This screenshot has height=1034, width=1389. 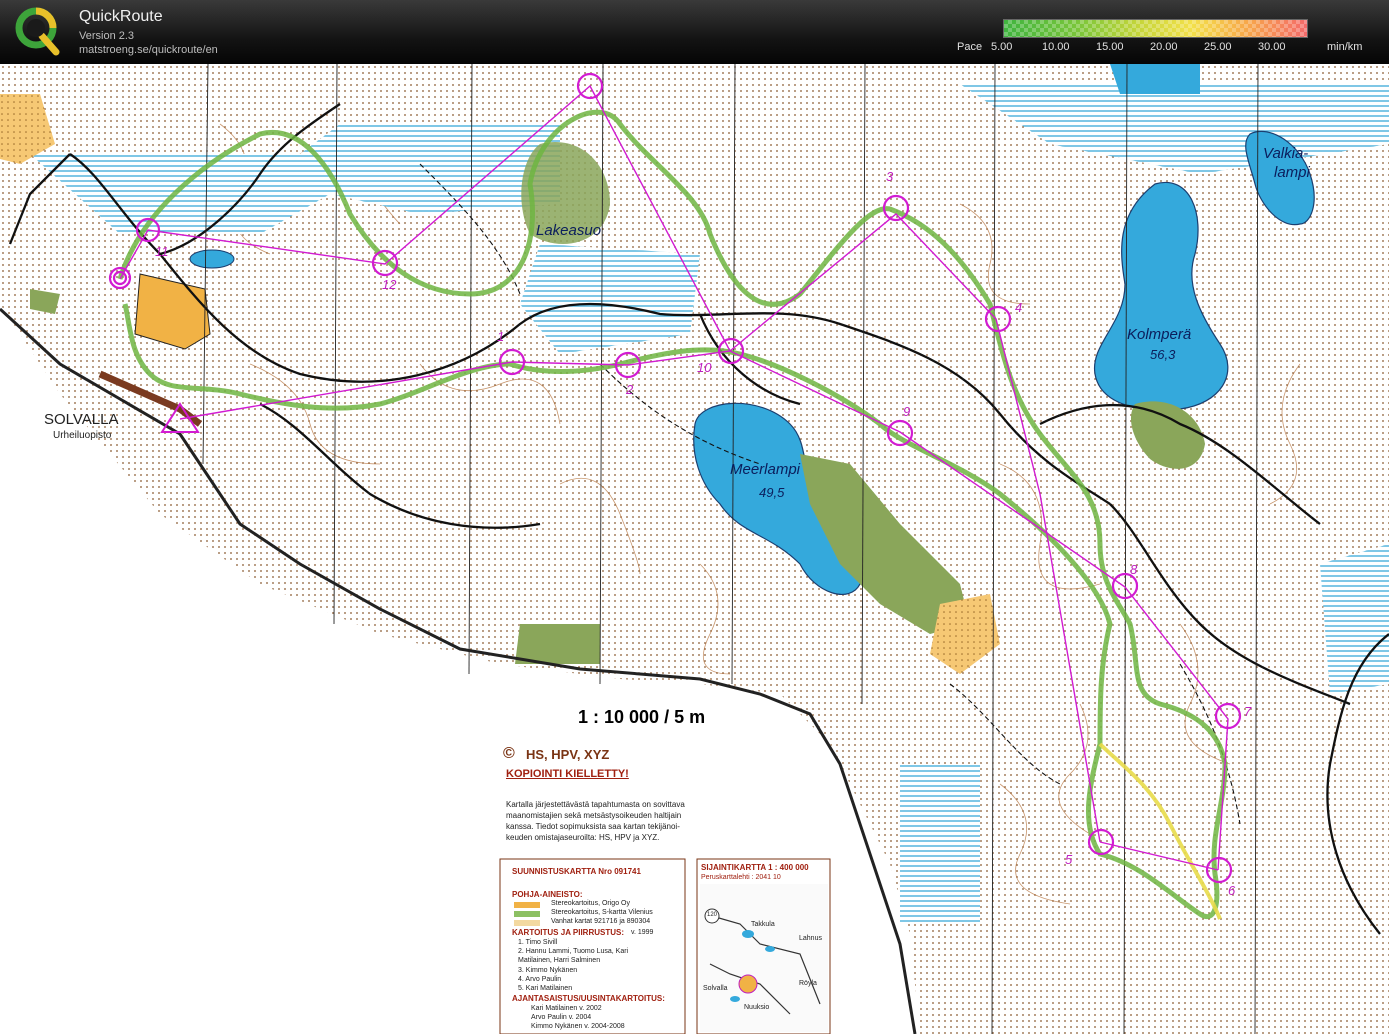 I want to click on control-number: 8, so click(x=1134, y=569).